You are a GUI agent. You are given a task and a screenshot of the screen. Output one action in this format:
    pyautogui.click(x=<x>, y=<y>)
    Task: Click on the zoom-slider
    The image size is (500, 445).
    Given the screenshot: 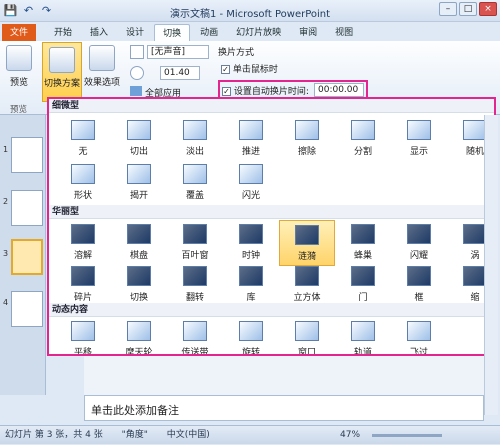 What is the action you would take?
    pyautogui.click(x=407, y=435)
    